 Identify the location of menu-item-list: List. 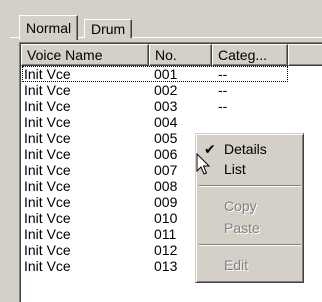
(250, 169).